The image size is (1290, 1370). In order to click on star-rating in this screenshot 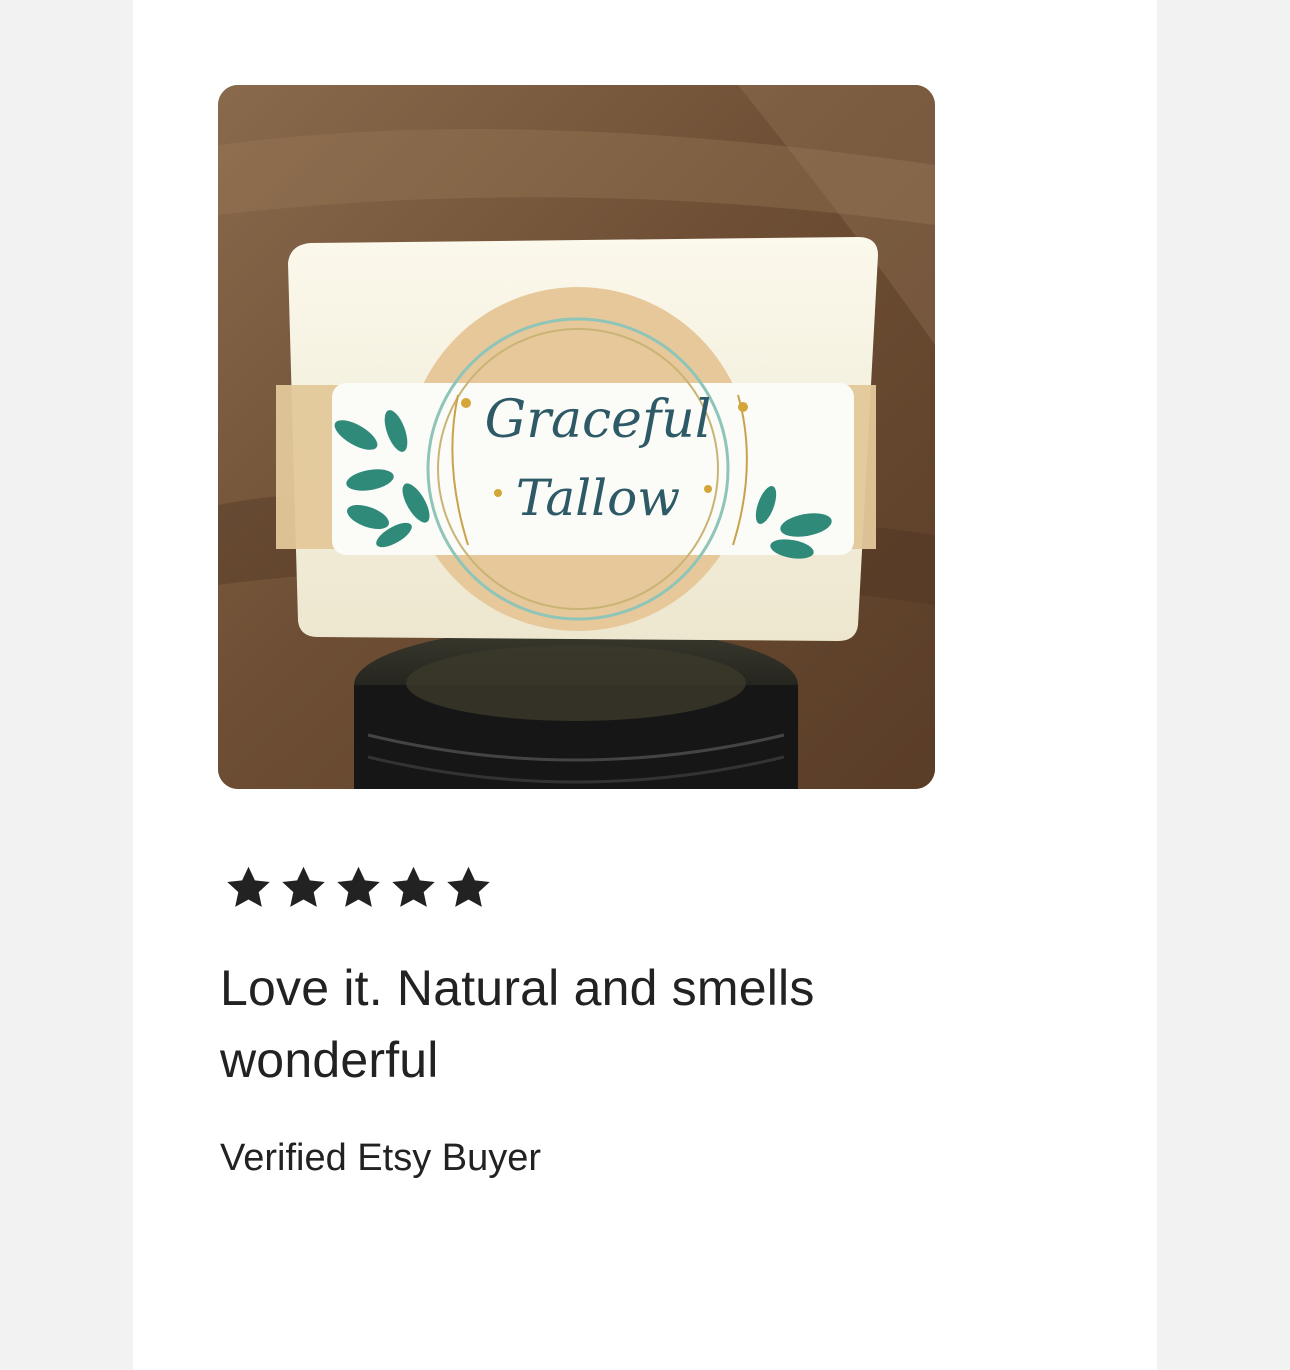, I will do `click(358, 888)`.